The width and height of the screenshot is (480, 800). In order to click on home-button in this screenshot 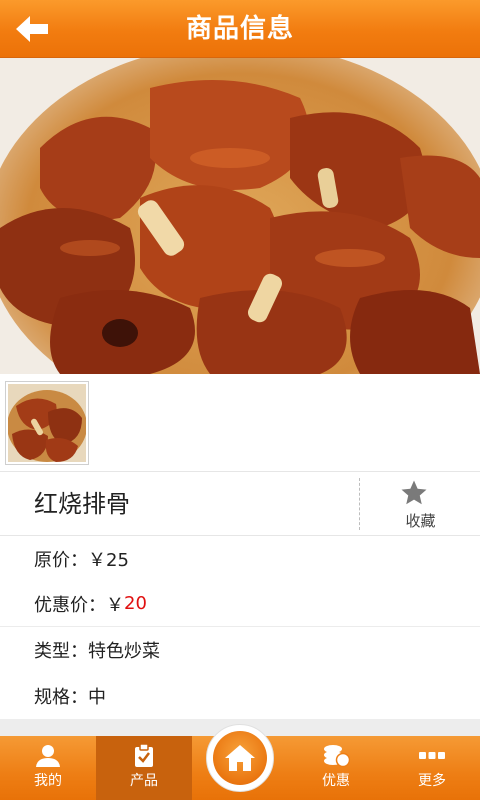, I will do `click(240, 758)`.